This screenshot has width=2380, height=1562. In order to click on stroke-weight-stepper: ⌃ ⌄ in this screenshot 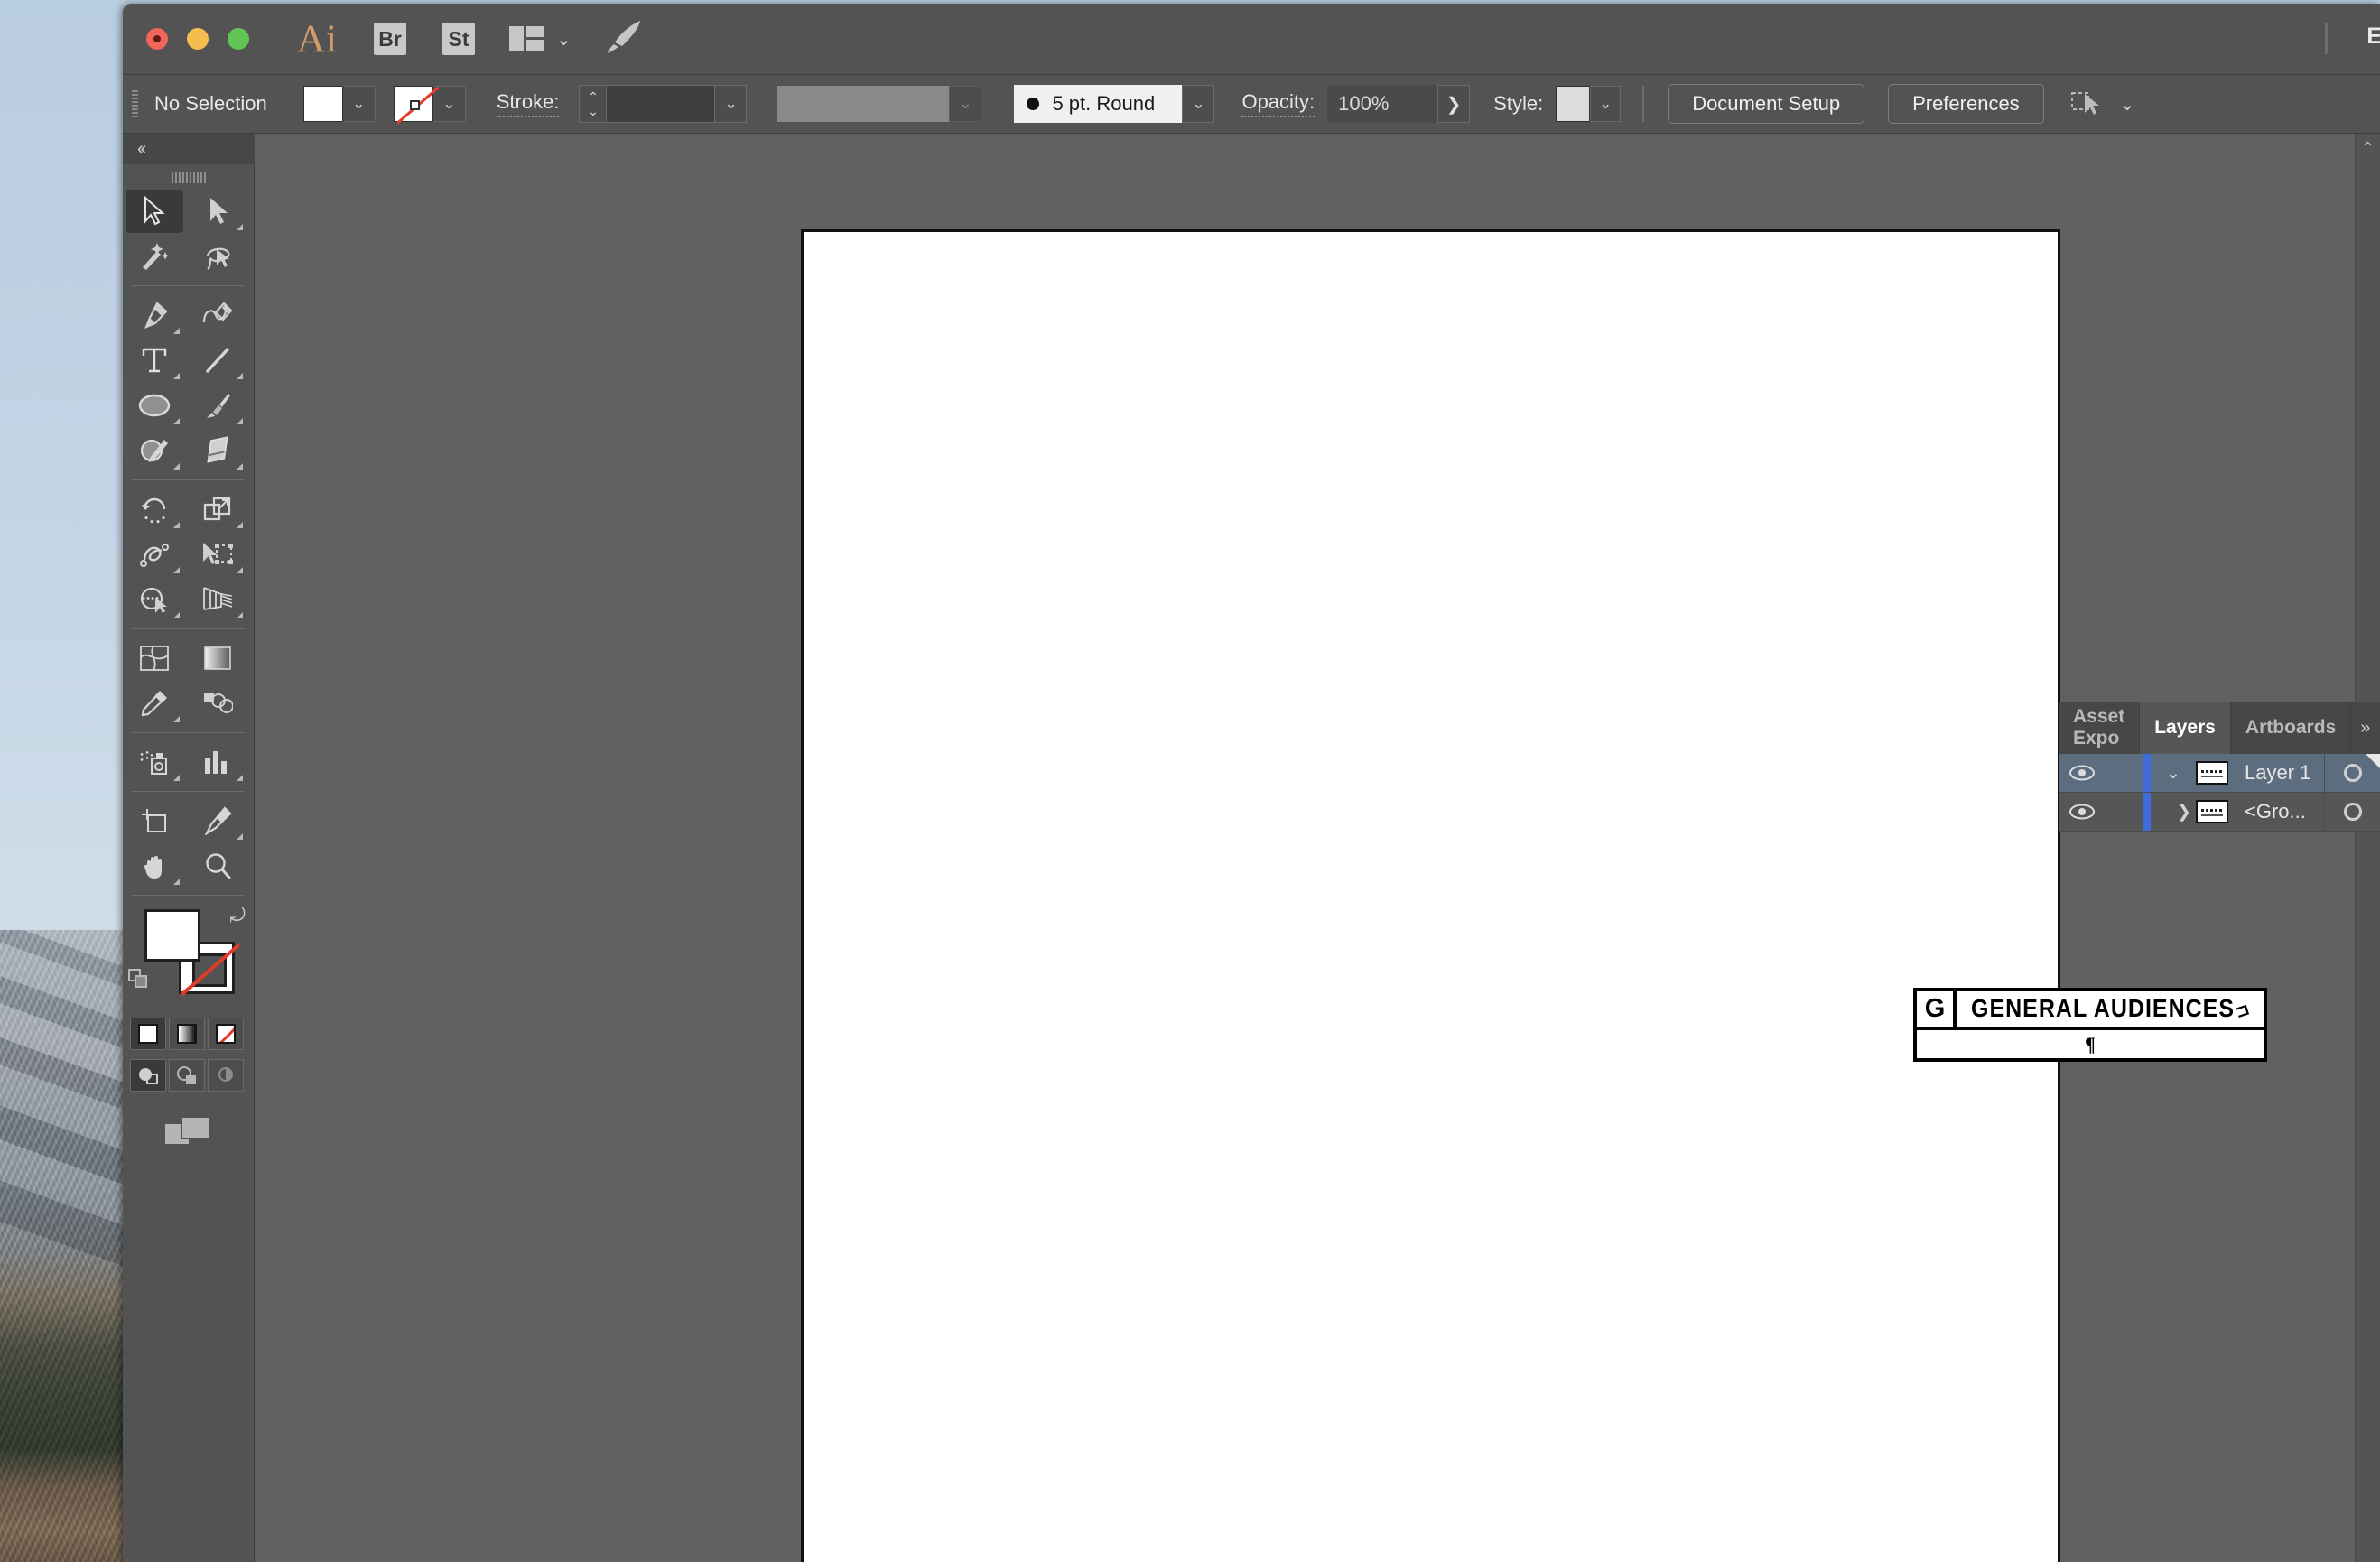, I will do `click(593, 104)`.